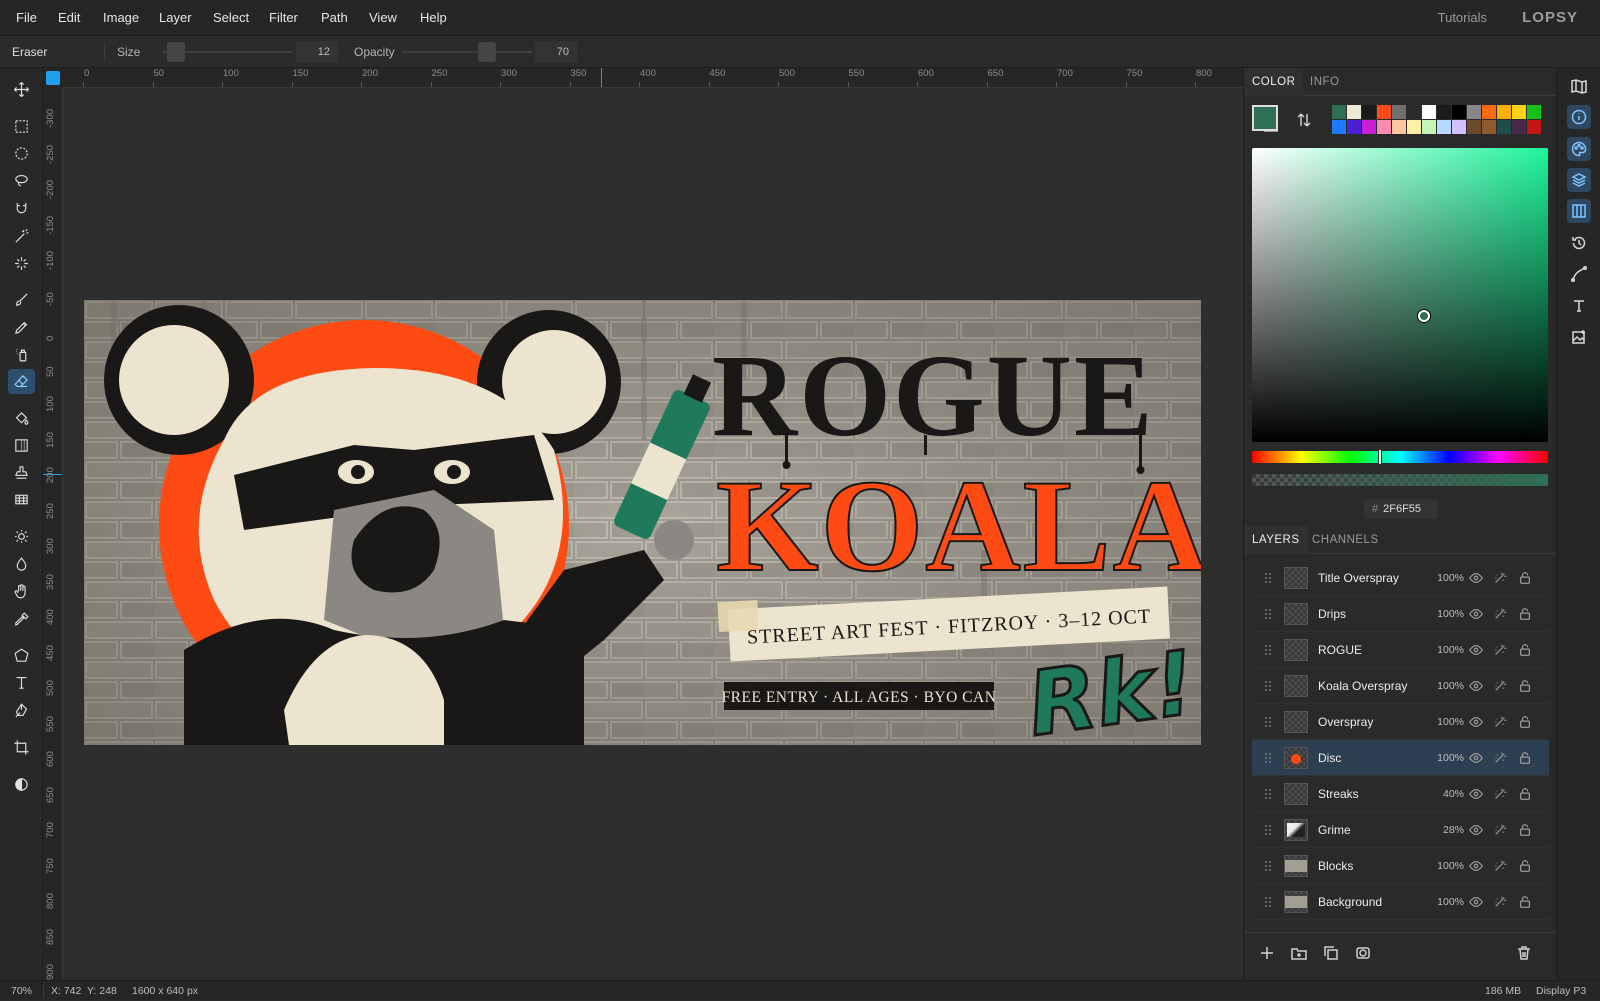 The width and height of the screenshot is (1600, 1001). I want to click on layer-row: Drips 100%, so click(1400, 614).